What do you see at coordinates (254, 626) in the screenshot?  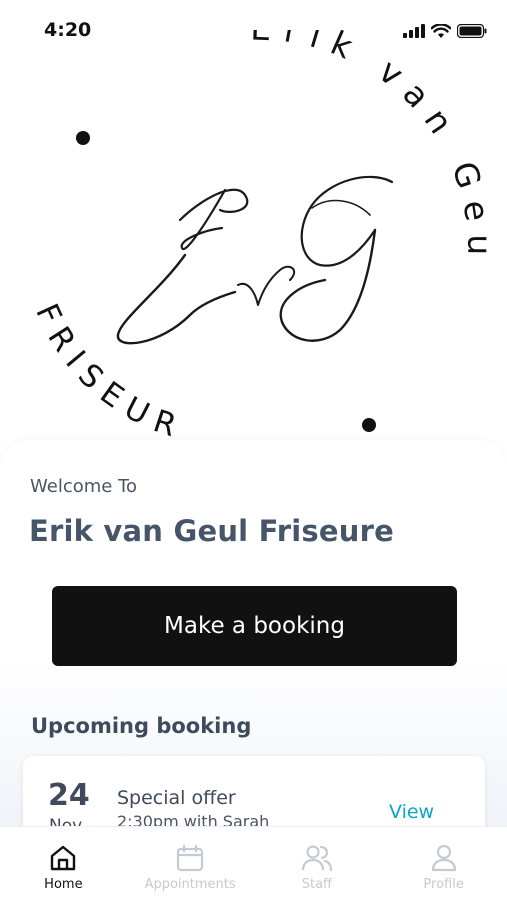 I see `make-booking-button: Make a booking` at bounding box center [254, 626].